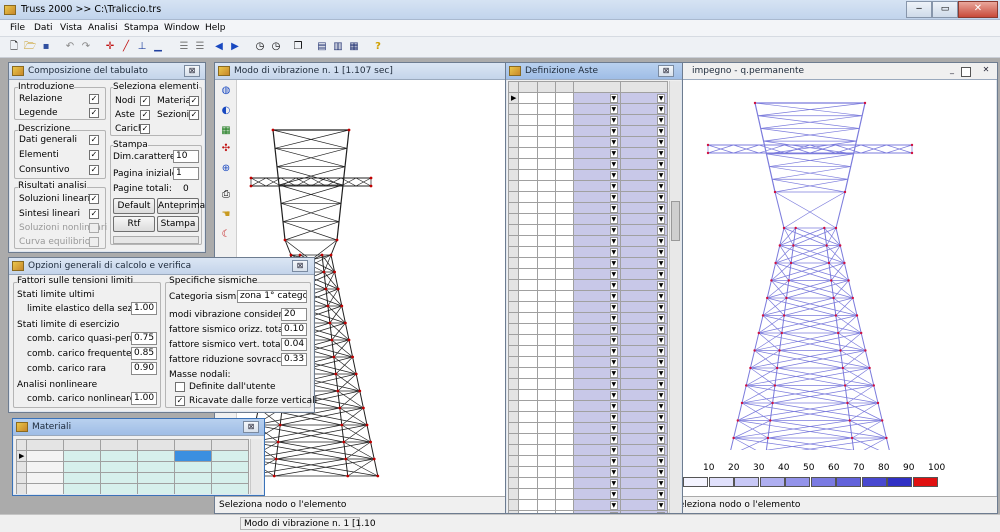 The height and width of the screenshot is (532, 1000). What do you see at coordinates (192, 71) in the screenshot?
I see `tabulato-close-button: ⊠` at bounding box center [192, 71].